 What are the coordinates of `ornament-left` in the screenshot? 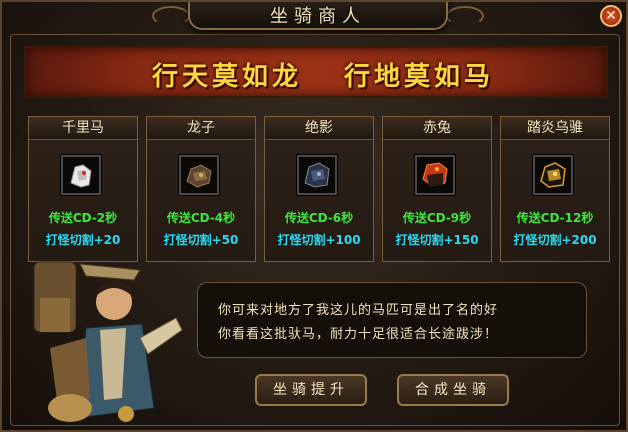 It's located at (171, 16).